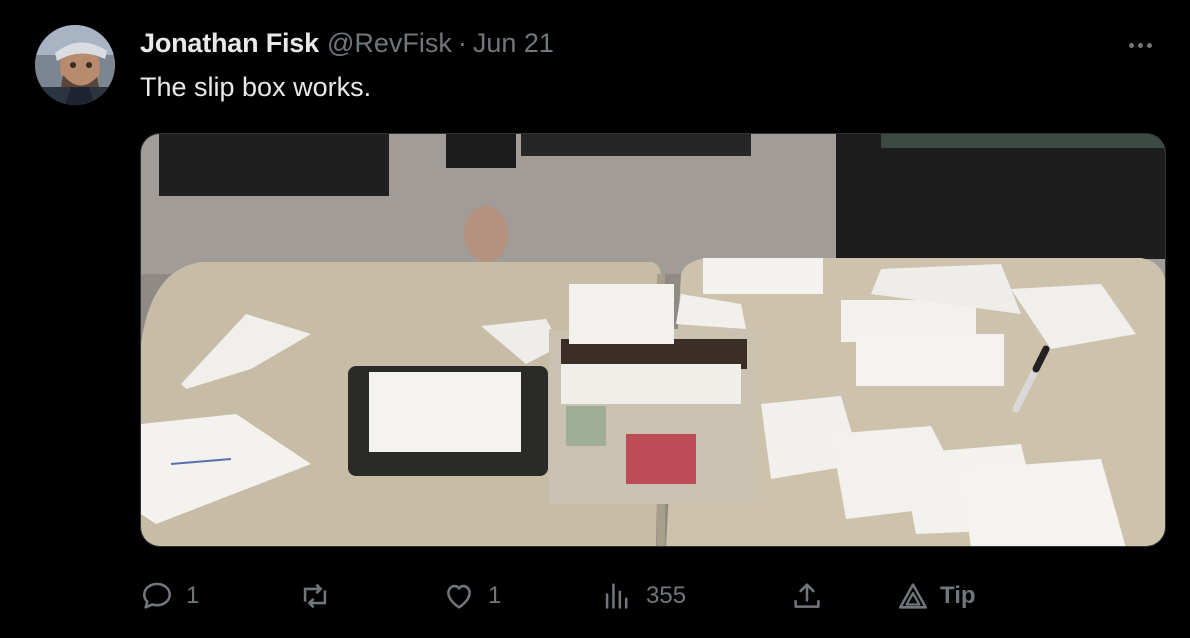 The image size is (1190, 638). What do you see at coordinates (616, 596) in the screenshot?
I see `views-icon` at bounding box center [616, 596].